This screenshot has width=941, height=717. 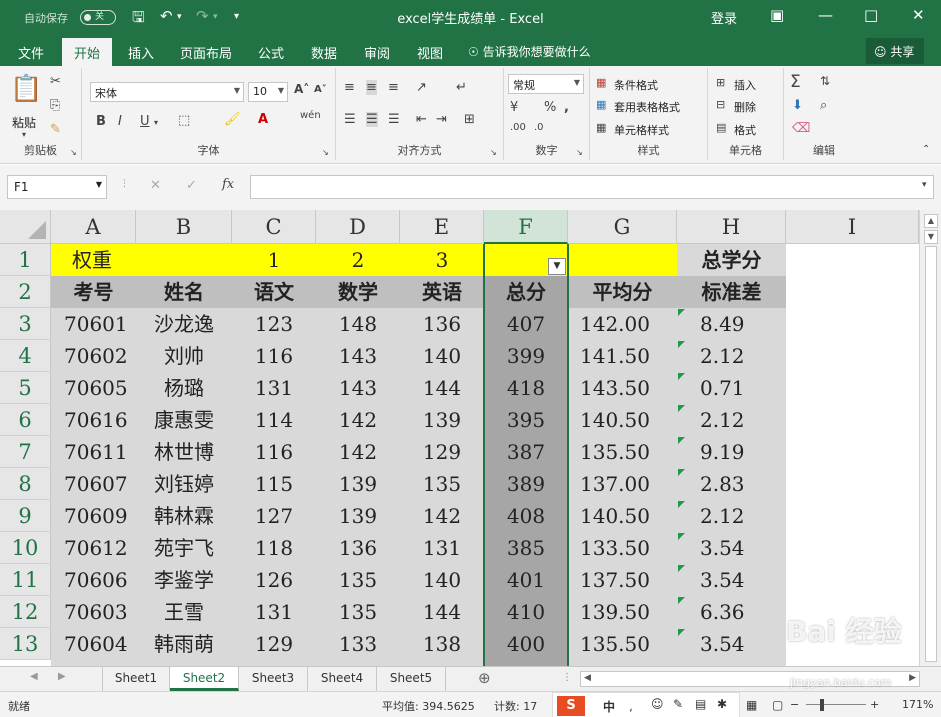 What do you see at coordinates (349, 87) in the screenshot?
I see `align-top-icon: ≡` at bounding box center [349, 87].